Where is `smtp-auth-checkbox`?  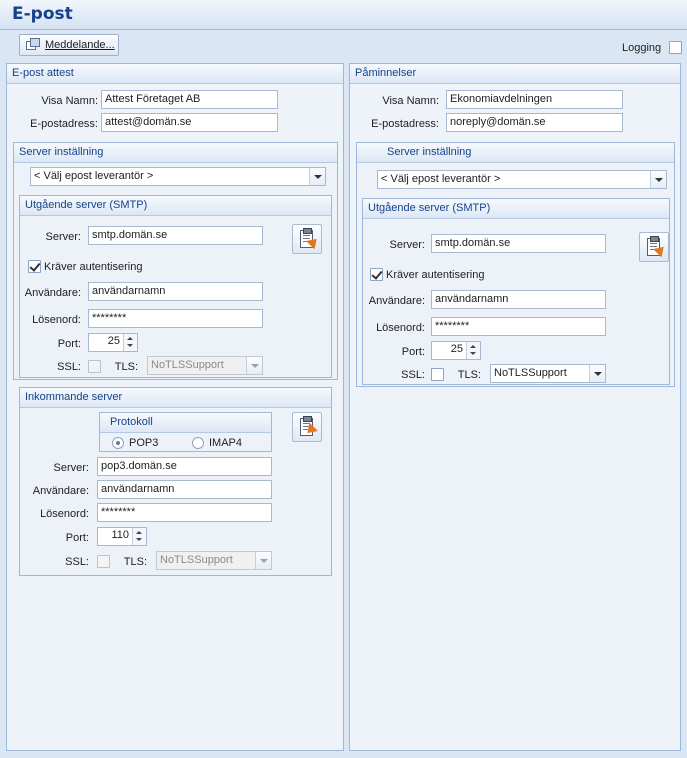 smtp-auth-checkbox is located at coordinates (34, 266).